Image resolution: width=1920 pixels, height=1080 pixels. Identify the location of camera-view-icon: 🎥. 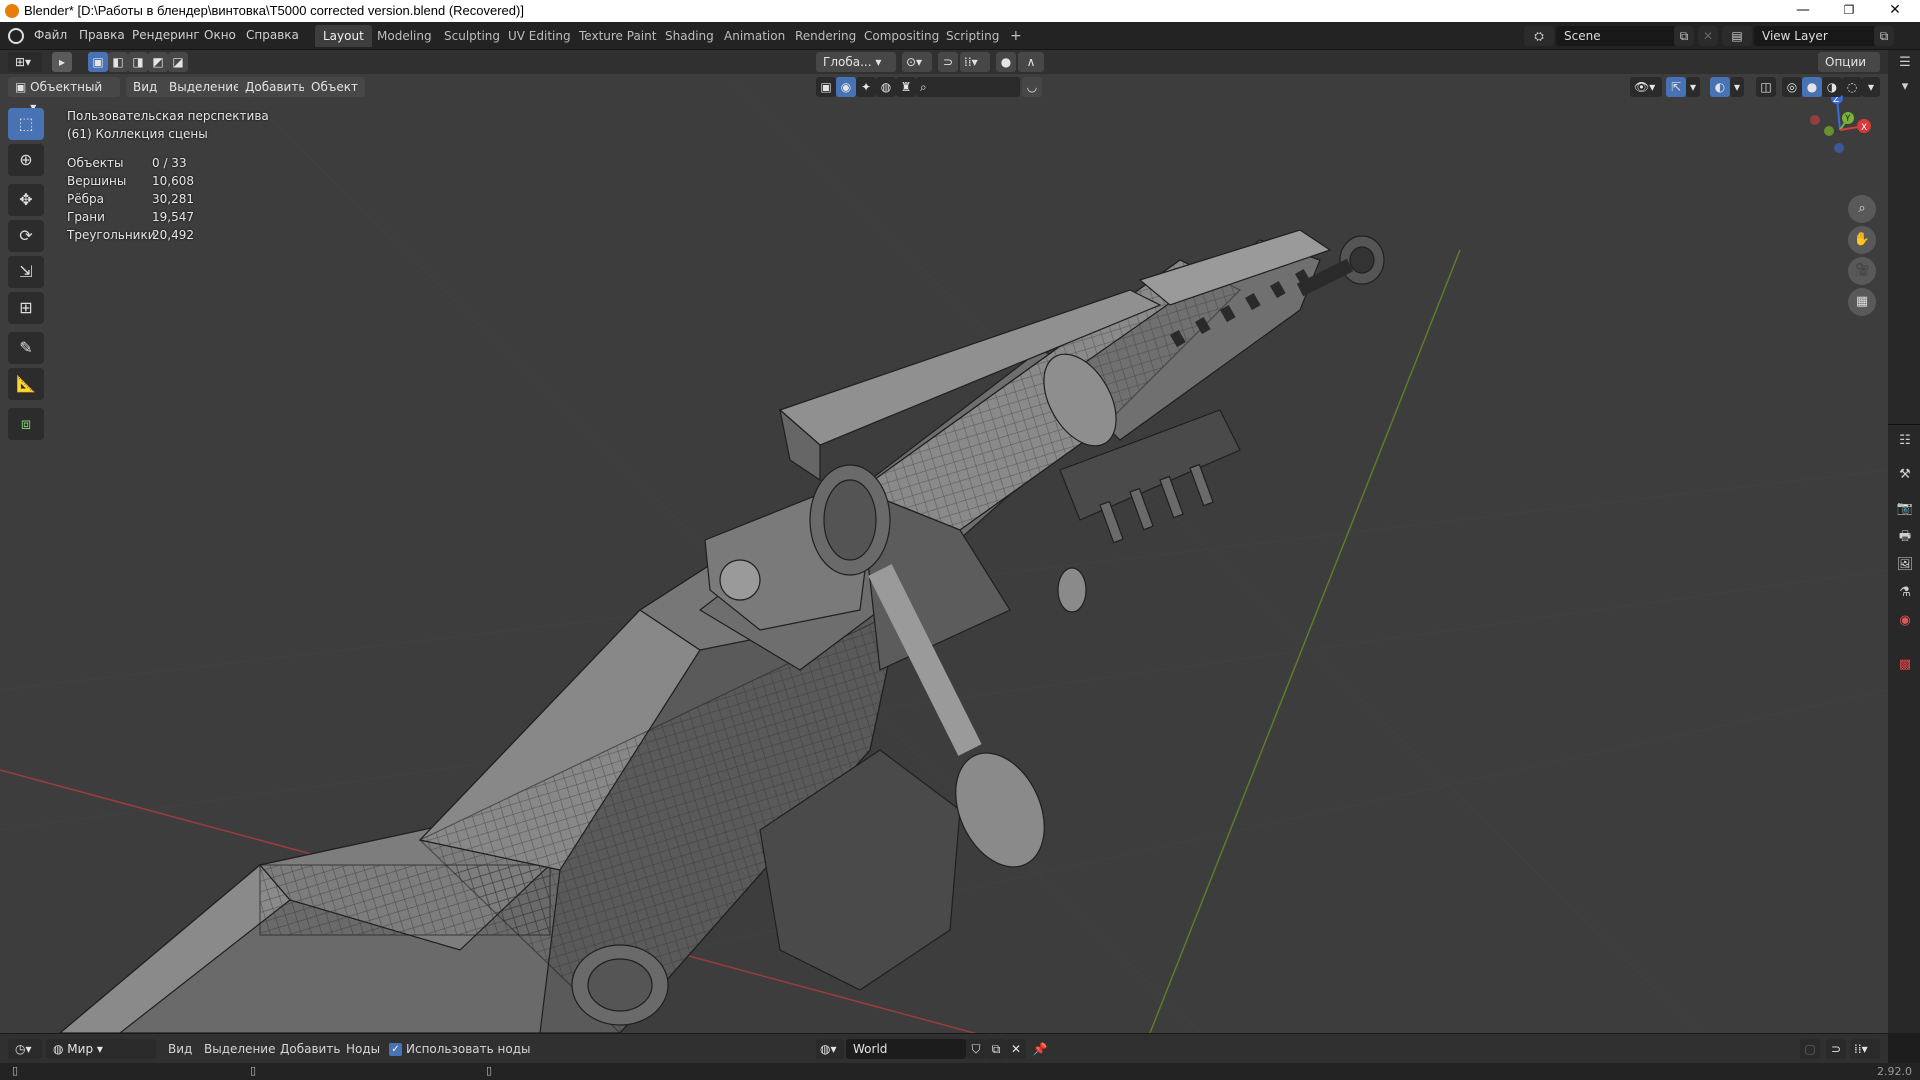
(1862, 271).